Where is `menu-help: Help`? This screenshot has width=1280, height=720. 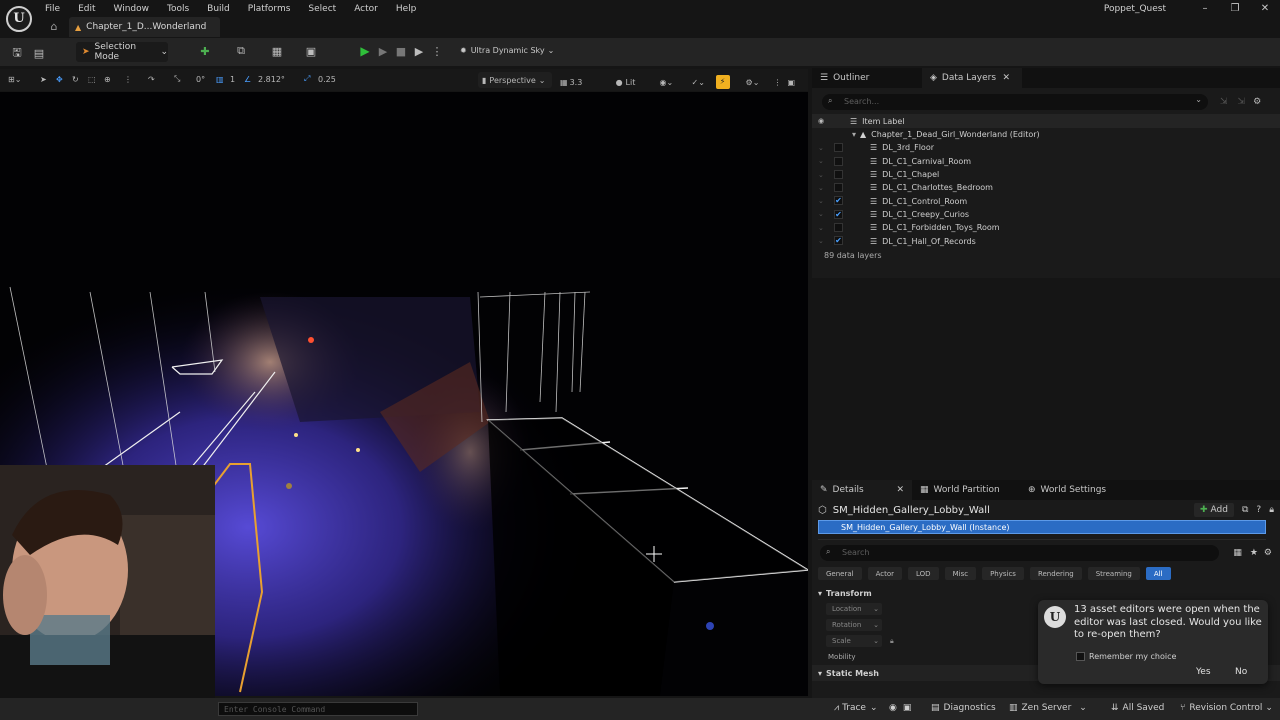 menu-help: Help is located at coordinates (406, 9).